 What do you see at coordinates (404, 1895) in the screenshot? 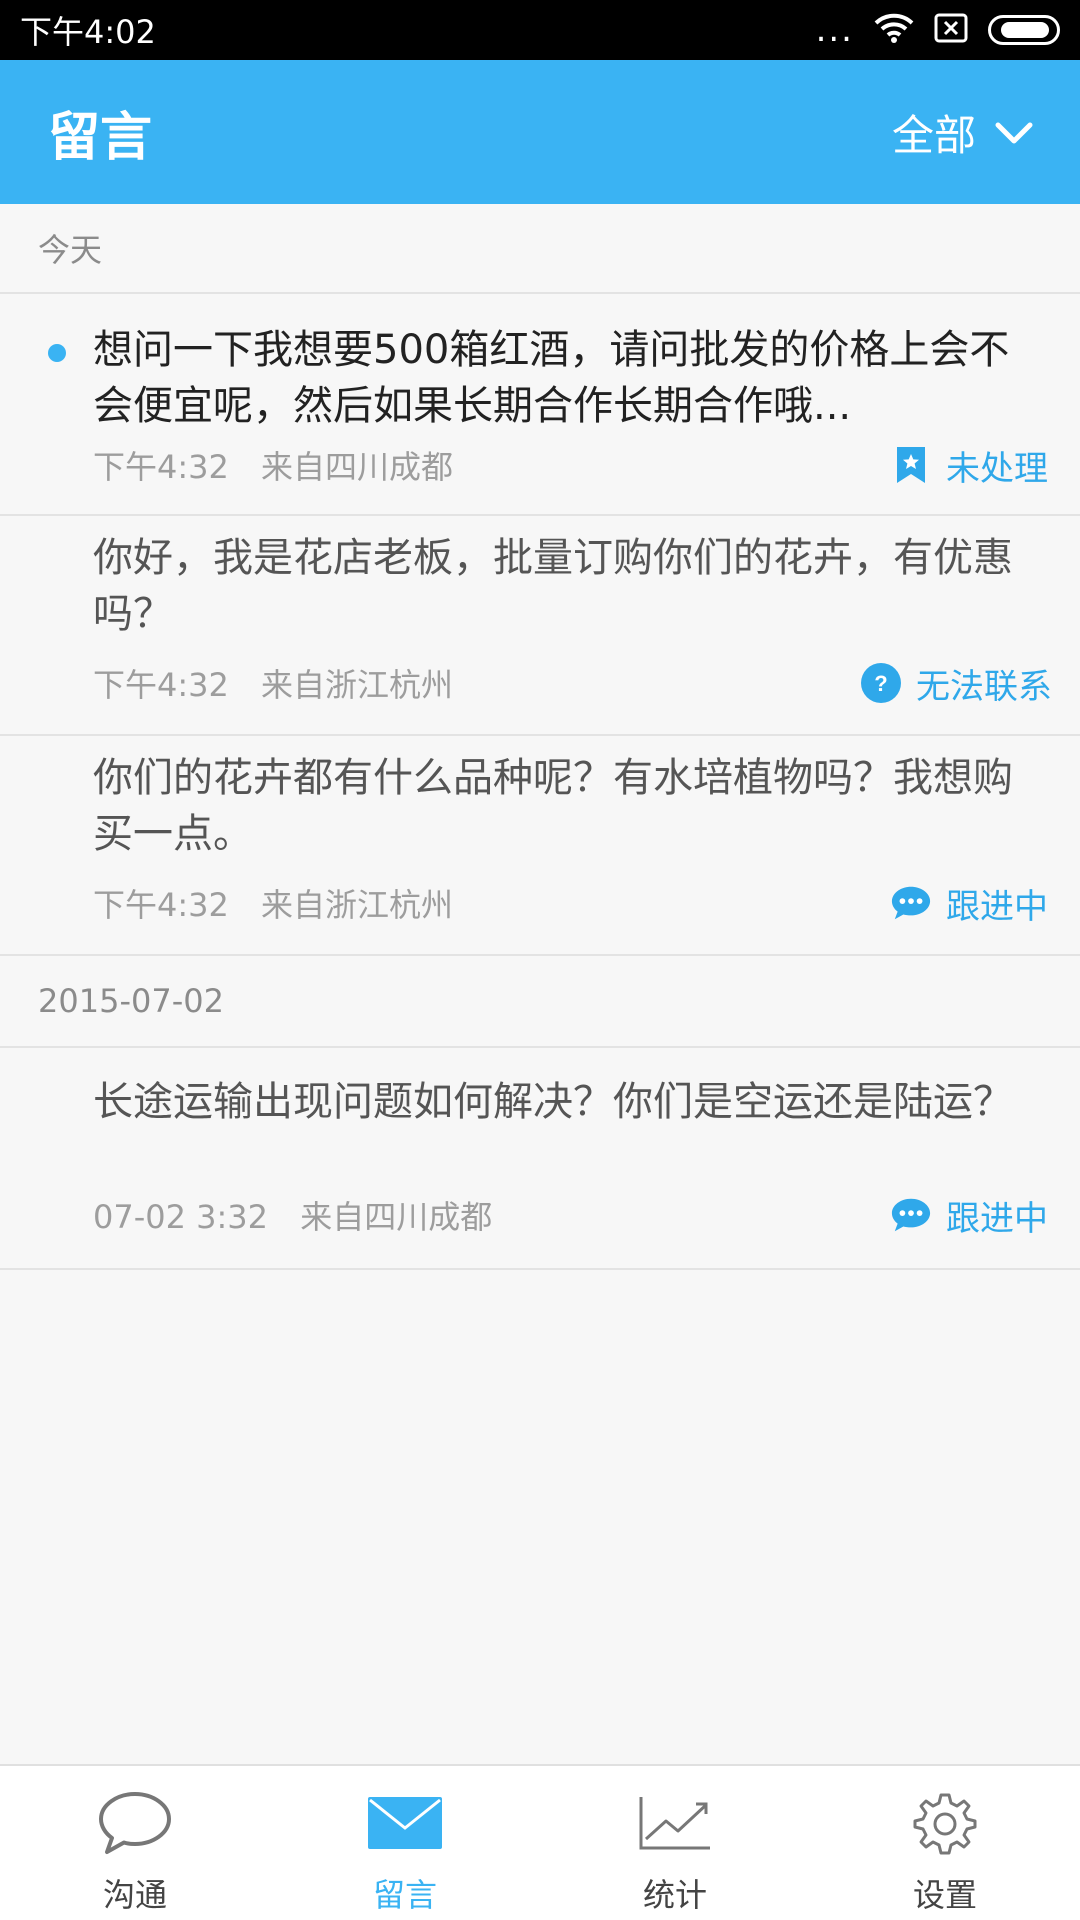
I see `tab-label: 留言` at bounding box center [404, 1895].